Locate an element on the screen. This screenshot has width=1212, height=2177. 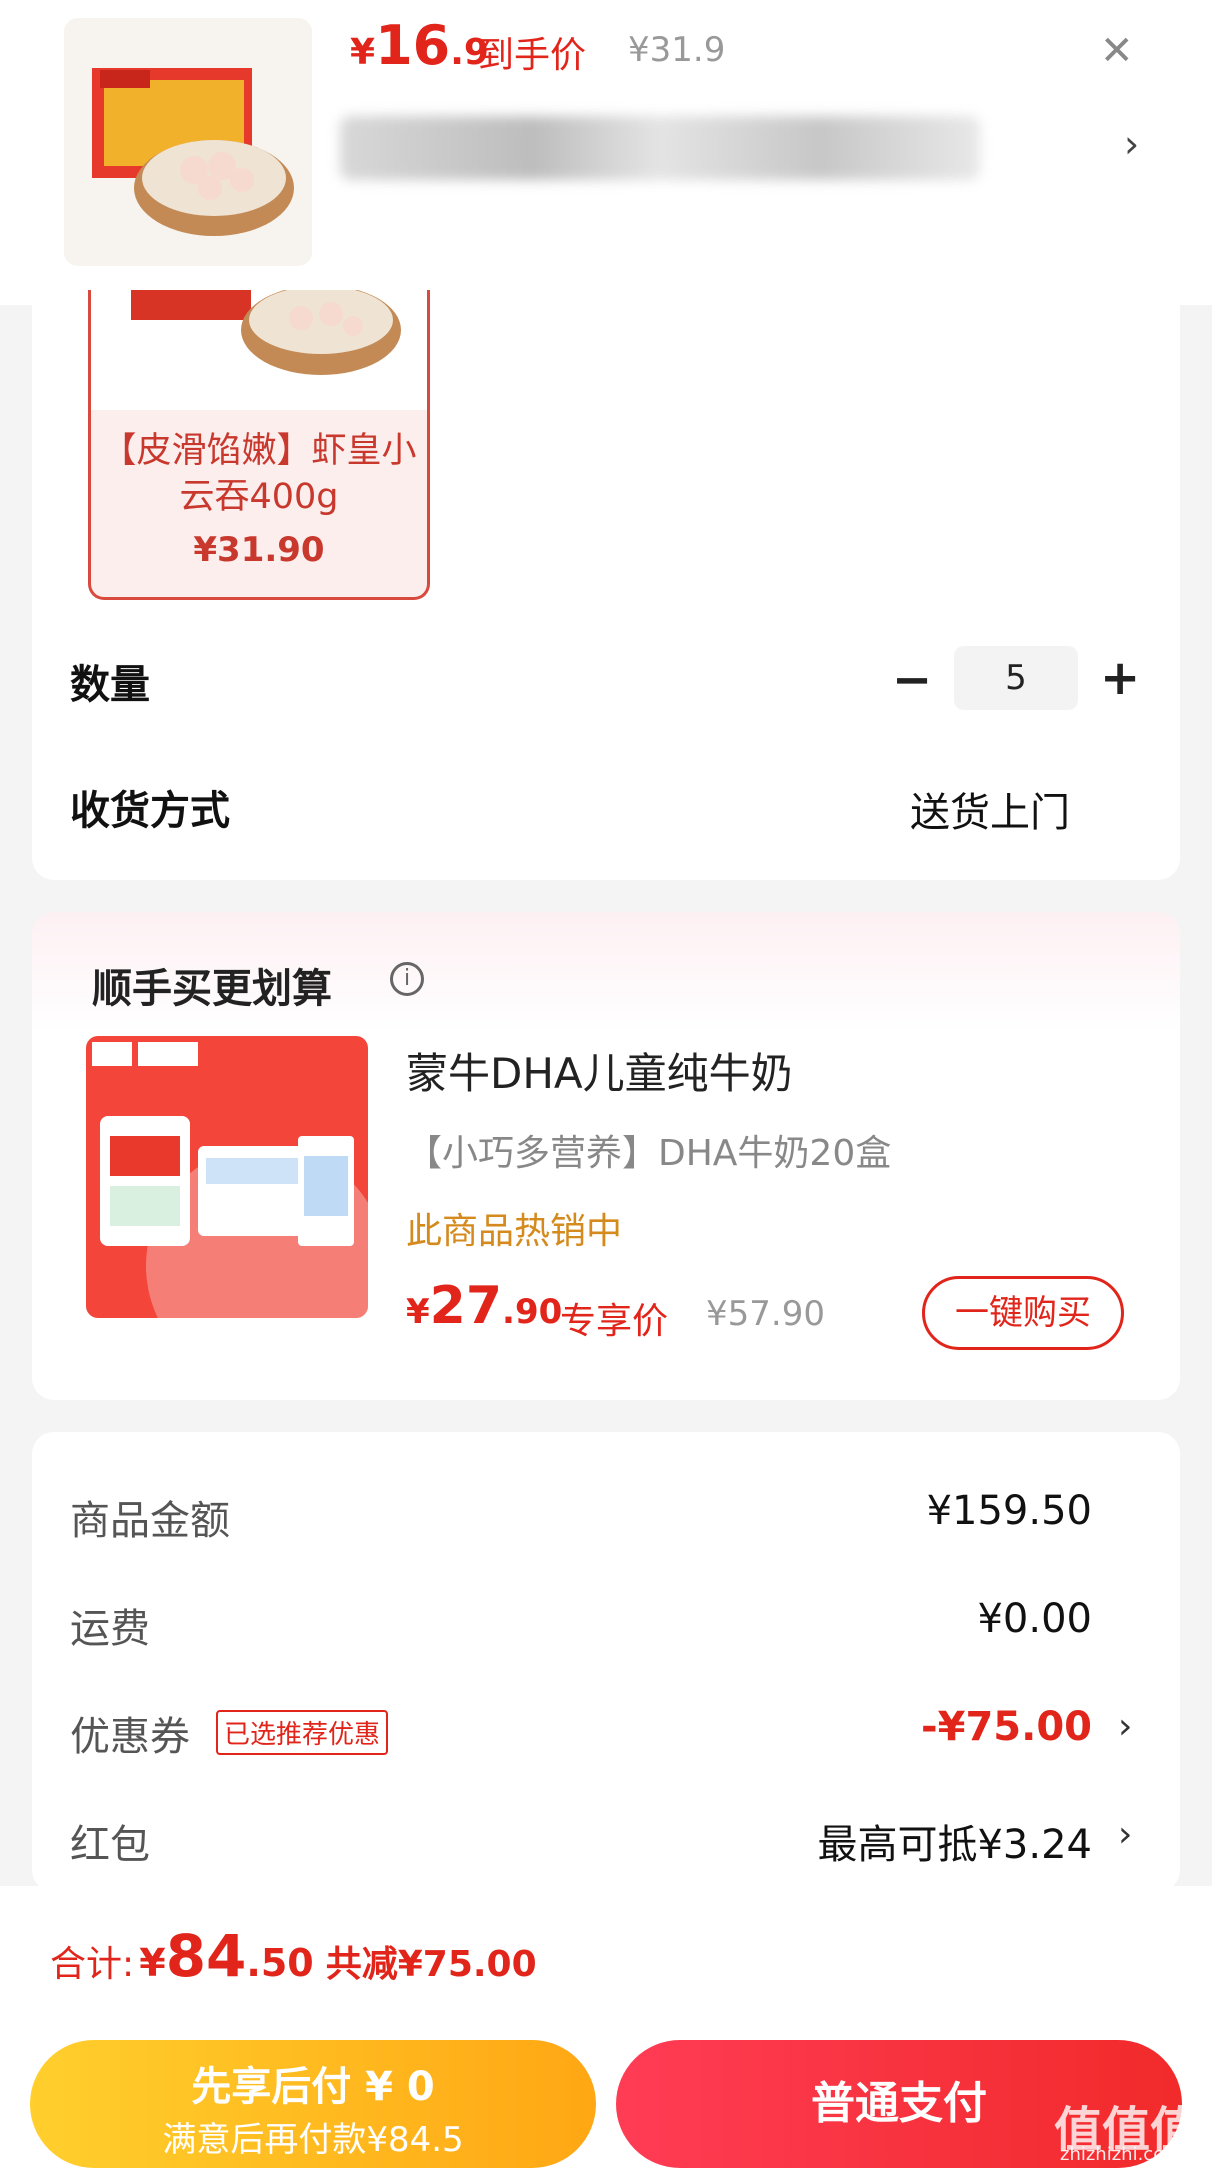
goods-amount-label: 商品金额 is located at coordinates (150, 1521).